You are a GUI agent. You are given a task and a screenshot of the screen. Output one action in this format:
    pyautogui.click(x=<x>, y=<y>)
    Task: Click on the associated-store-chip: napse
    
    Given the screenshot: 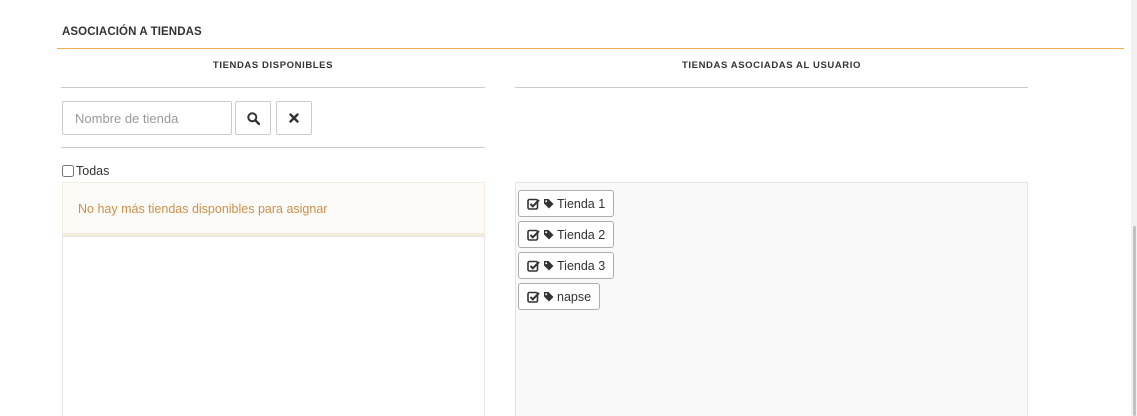 What is the action you would take?
    pyautogui.click(x=559, y=296)
    